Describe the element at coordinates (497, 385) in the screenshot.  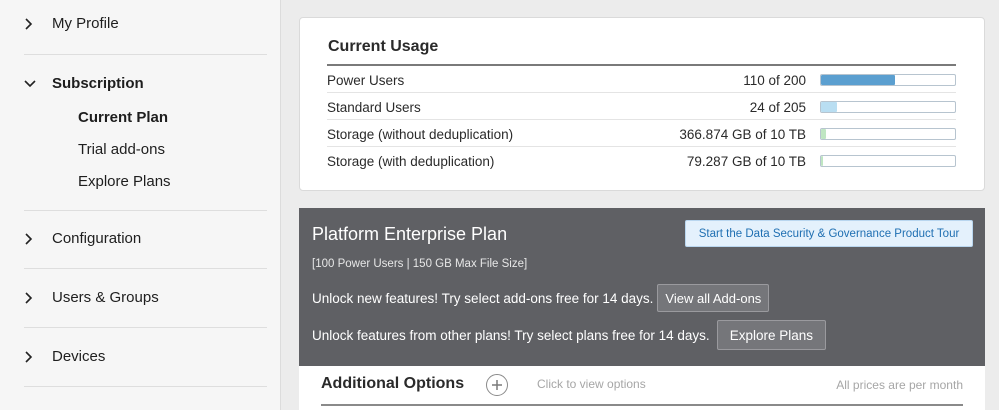
I see `add-circle-icon` at that location.